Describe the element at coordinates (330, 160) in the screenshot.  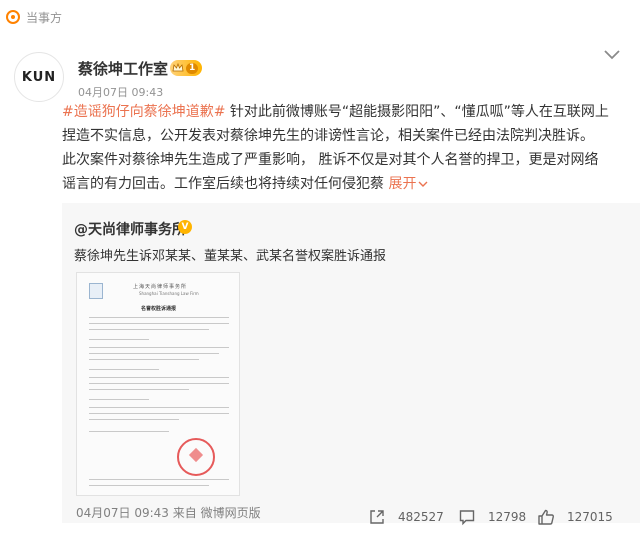
I see `content-line-3: 此次案件对蔡徐坤先生造成了严重影响， 胜诉不仅是对其个人名誉的捍卫，更是对网络` at that location.